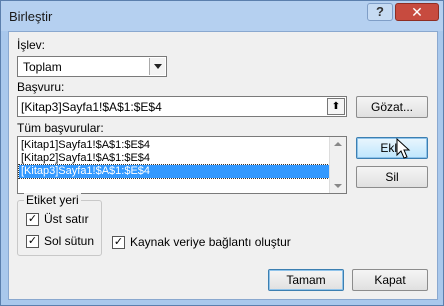 This screenshot has width=444, height=306. Describe the element at coordinates (60, 128) in the screenshot. I see `all-references-label: Tüm başvurular:` at that location.